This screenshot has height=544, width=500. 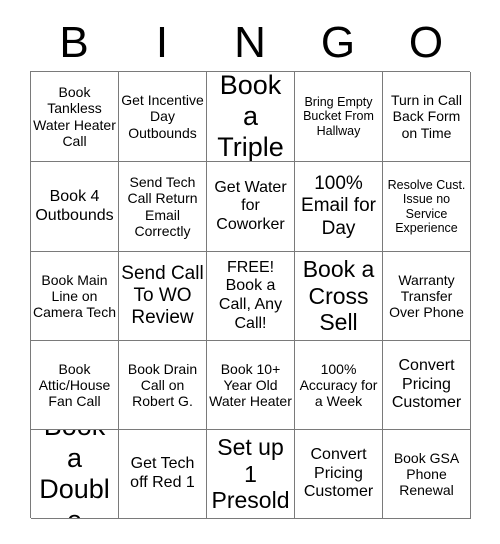 I want to click on bingo-header-row: B I N G O, so click(x=250, y=42).